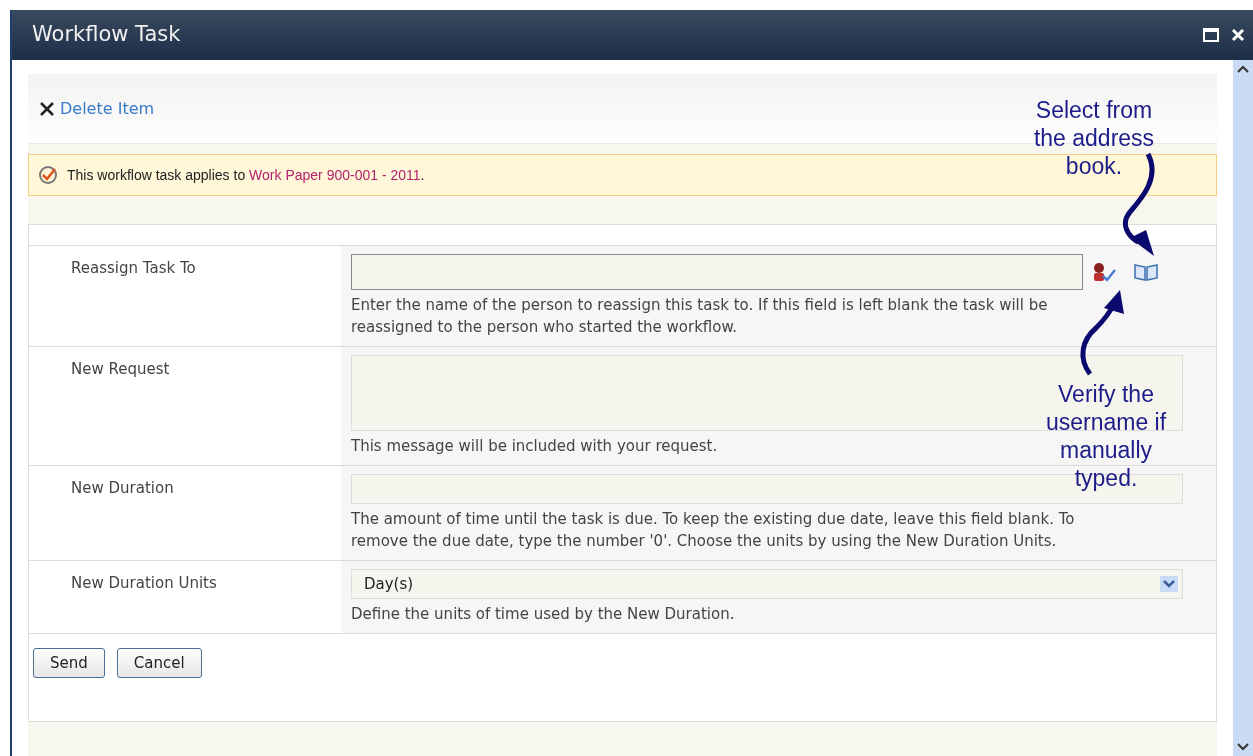  I want to click on field-description: Define the units of time used by the New Duration., so click(543, 614).